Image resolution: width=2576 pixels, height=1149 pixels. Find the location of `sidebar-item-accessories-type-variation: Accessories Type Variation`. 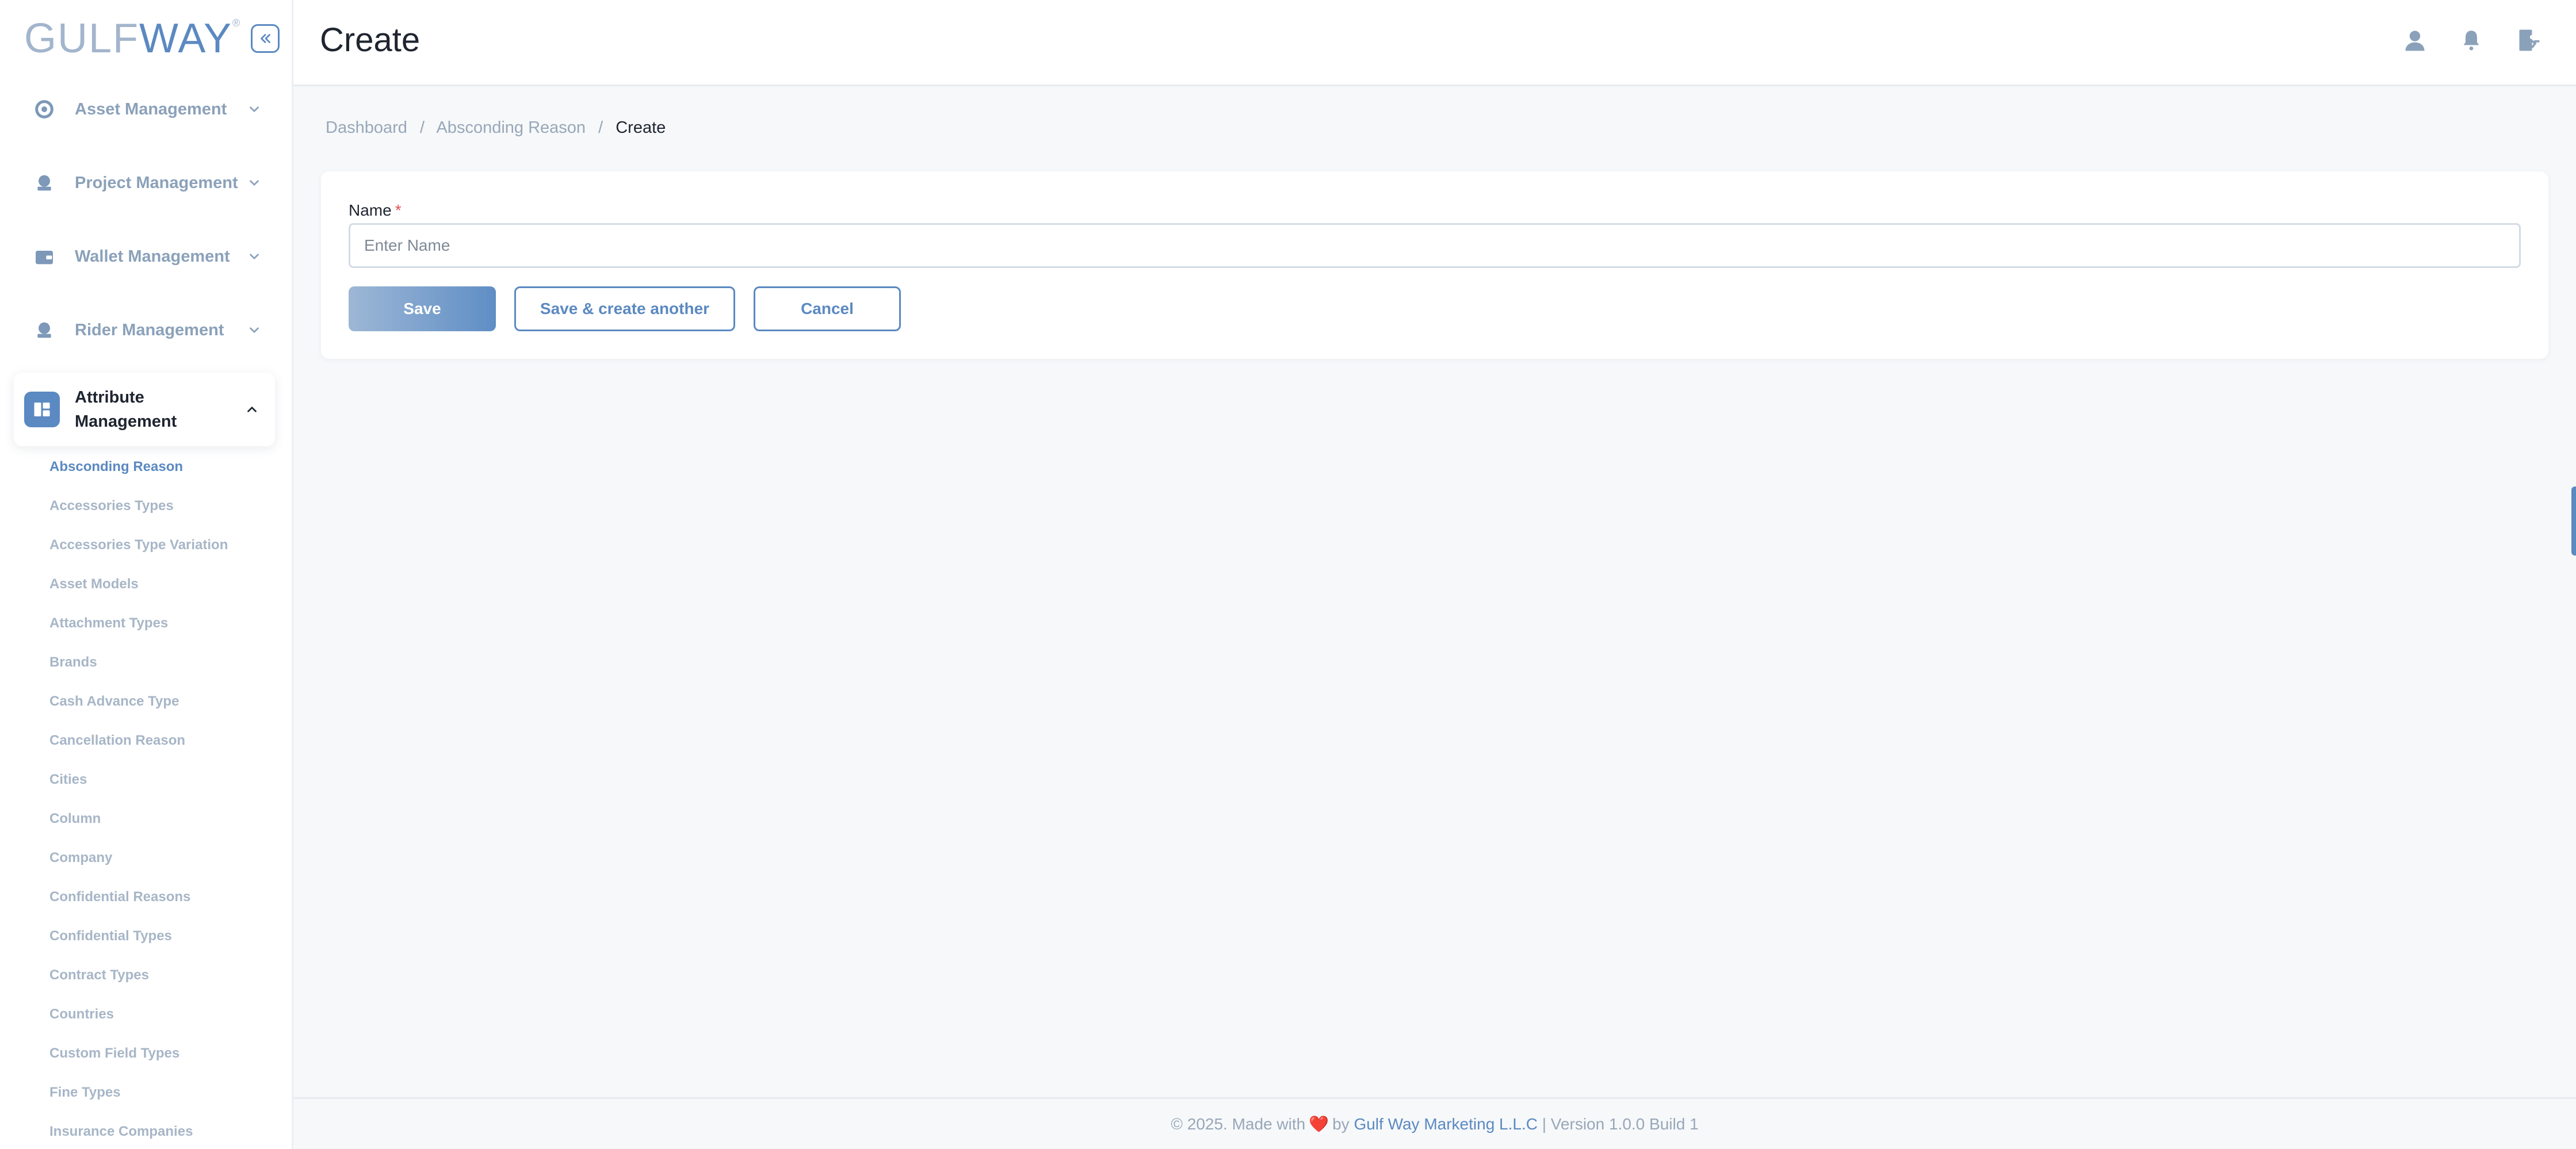

sidebar-item-accessories-type-variation: Accessories Type Variation is located at coordinates (138, 552).